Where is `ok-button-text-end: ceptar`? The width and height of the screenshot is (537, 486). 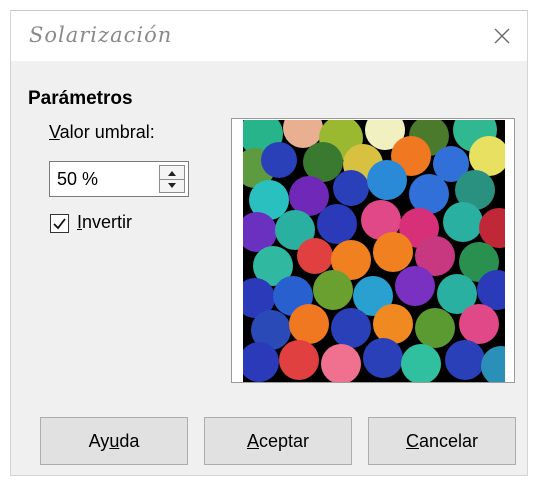 ok-button-text-end: ceptar is located at coordinates (284, 441).